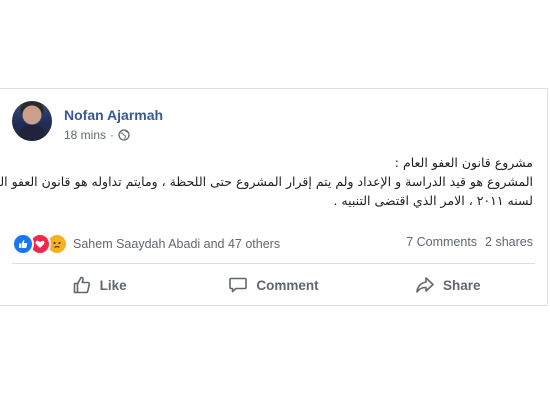 Image resolution: width=550 pixels, height=400 pixels. I want to click on post-meta: 18 mins ·, so click(97, 135).